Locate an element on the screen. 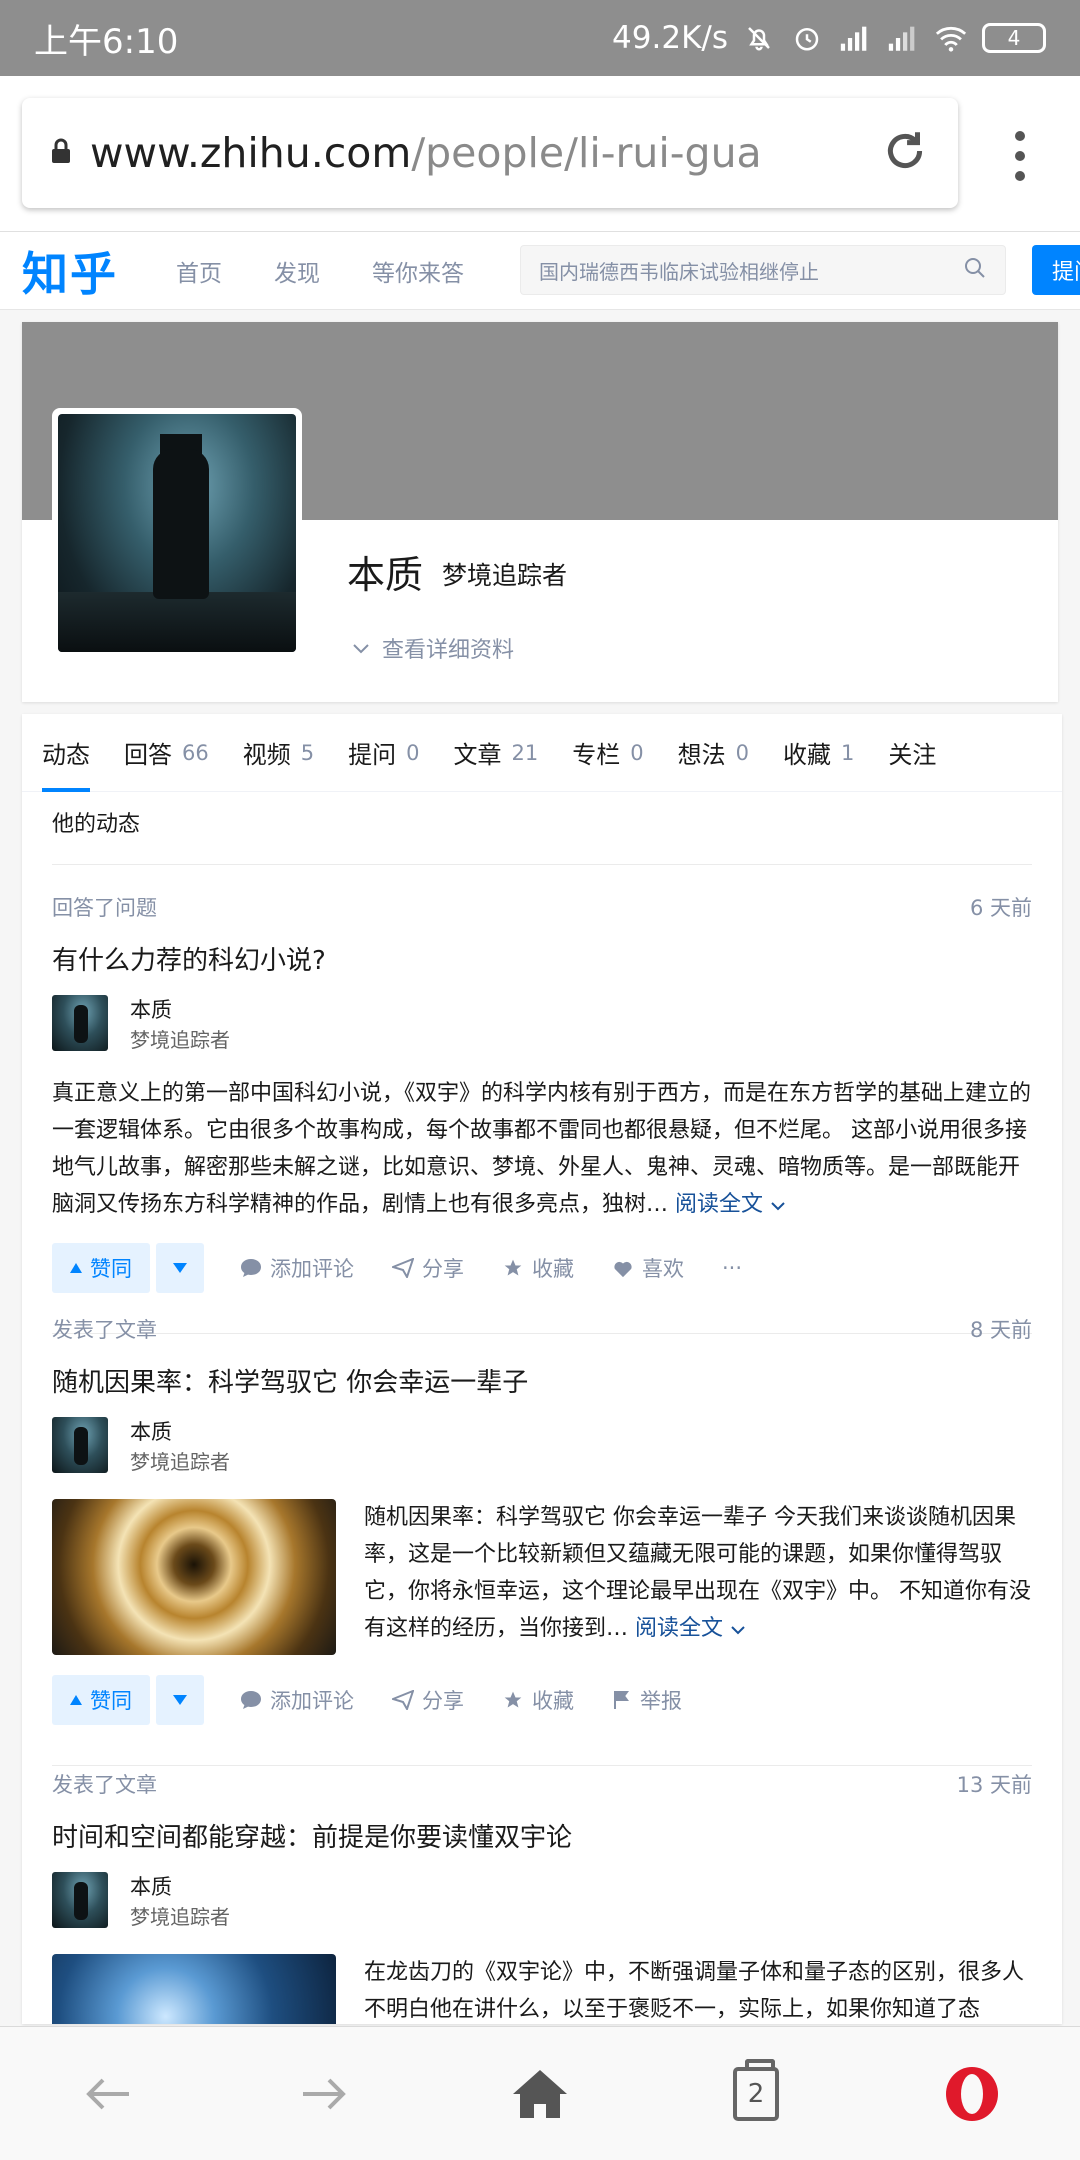  nav-home: 首页 is located at coordinates (199, 271).